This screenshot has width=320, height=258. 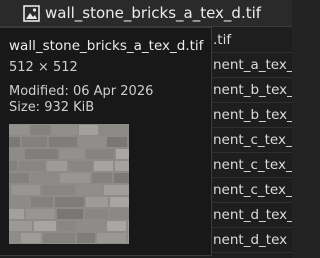 What do you see at coordinates (106, 46) in the screenshot?
I see `tooltip-filename: wall_stone_bricks_a_tex_d.tif` at bounding box center [106, 46].